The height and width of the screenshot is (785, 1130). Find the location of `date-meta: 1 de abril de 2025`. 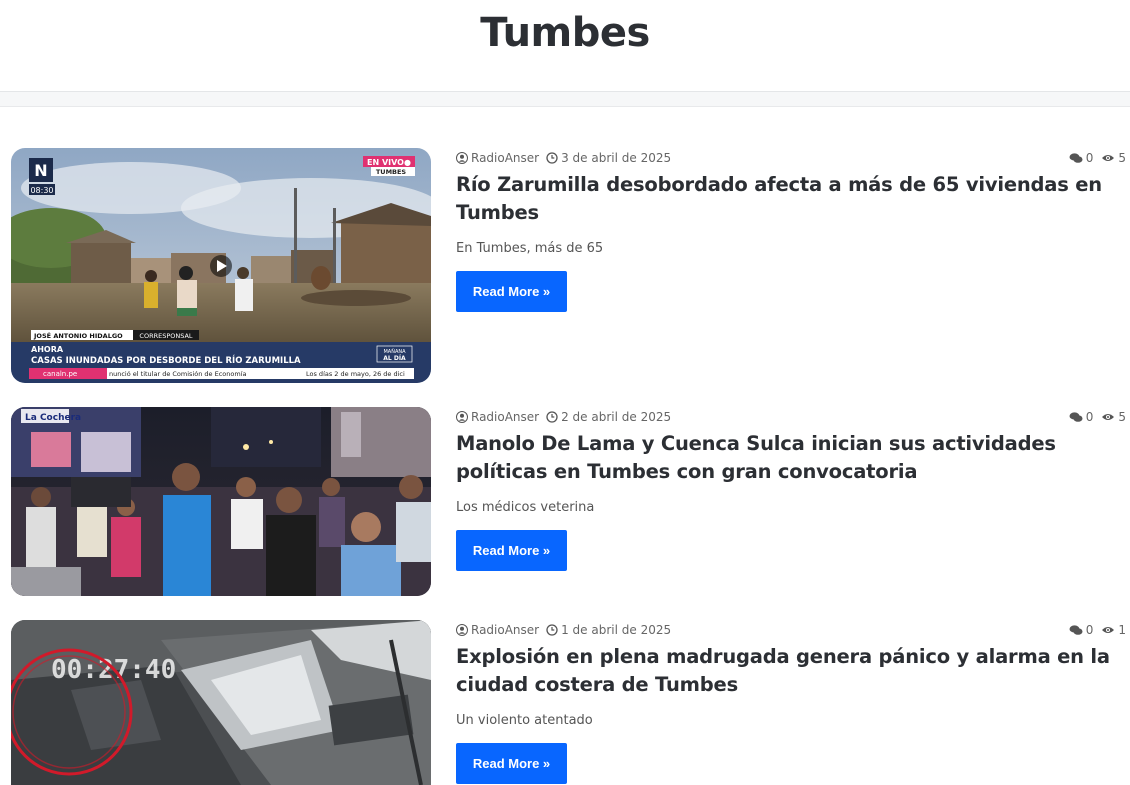

date-meta: 1 de abril de 2025 is located at coordinates (608, 630).